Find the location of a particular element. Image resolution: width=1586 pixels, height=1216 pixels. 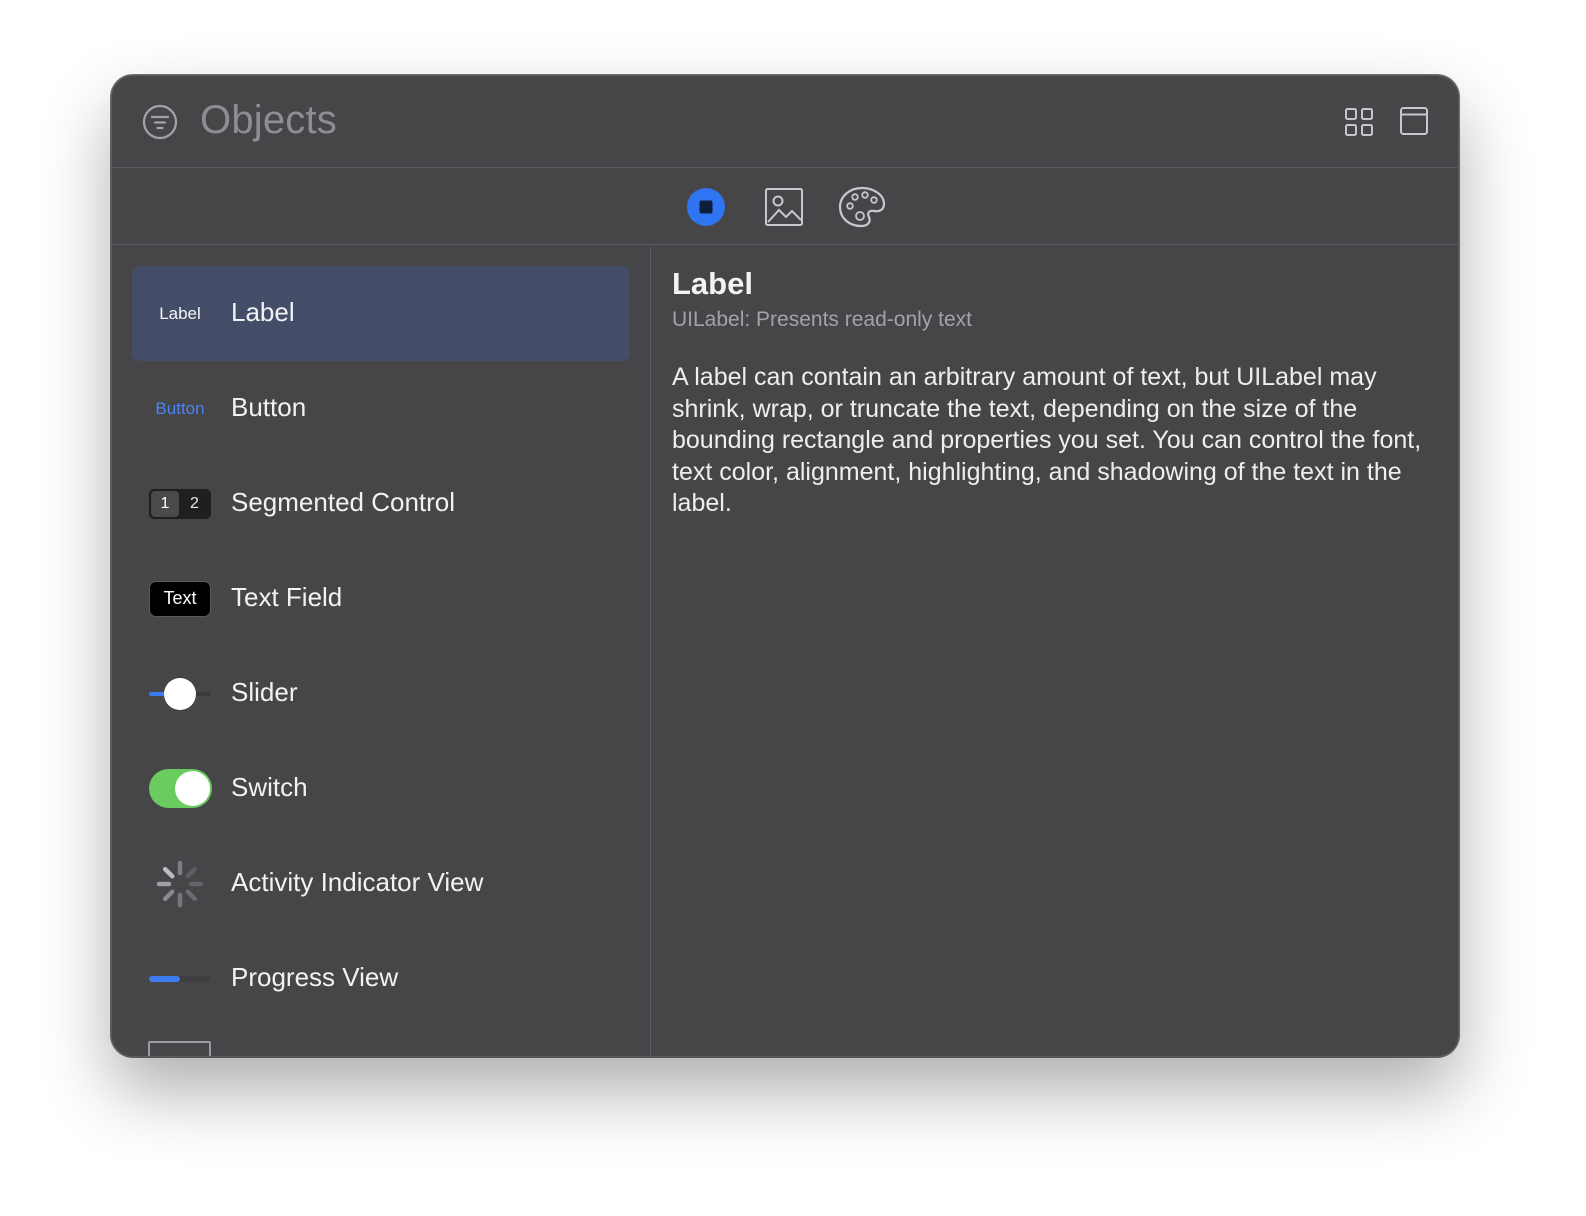

label-thumbnail-text: Label is located at coordinates (180, 313).